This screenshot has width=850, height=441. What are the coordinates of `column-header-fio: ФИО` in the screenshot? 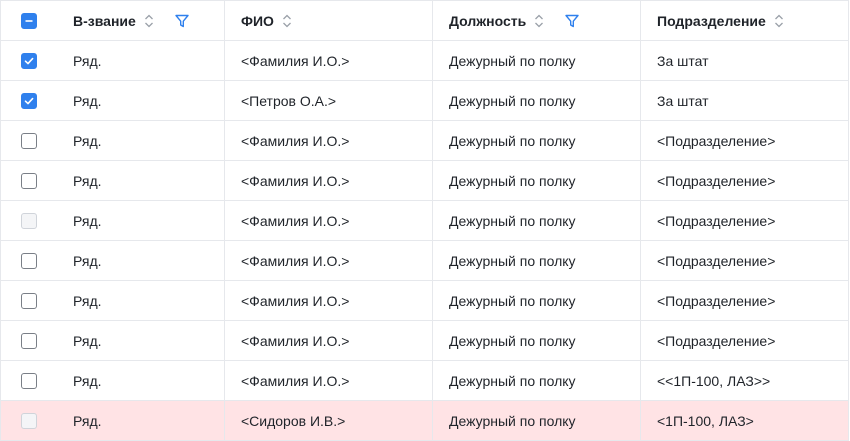 It's located at (329, 20).